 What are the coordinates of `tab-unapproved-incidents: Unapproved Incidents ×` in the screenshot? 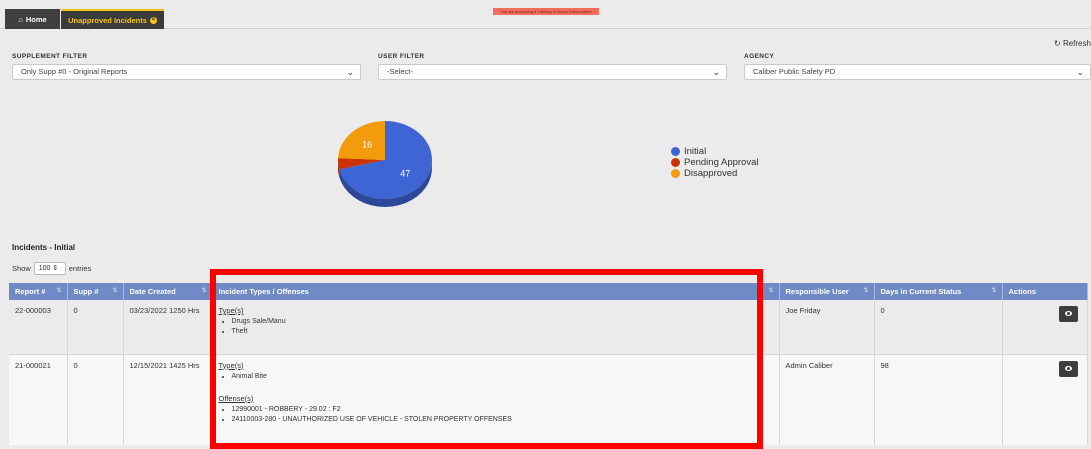 It's located at (112, 19).